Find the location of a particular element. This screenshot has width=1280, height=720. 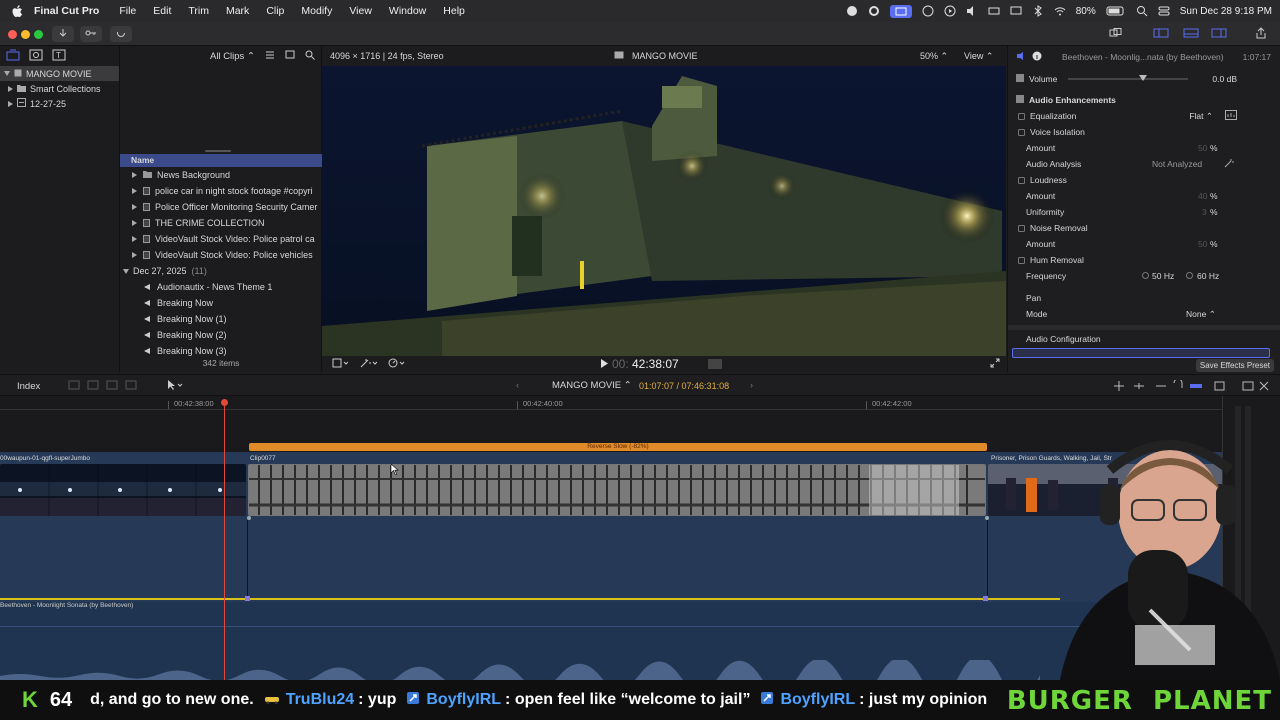

layout-inspector-button is located at coordinates (1219, 34).